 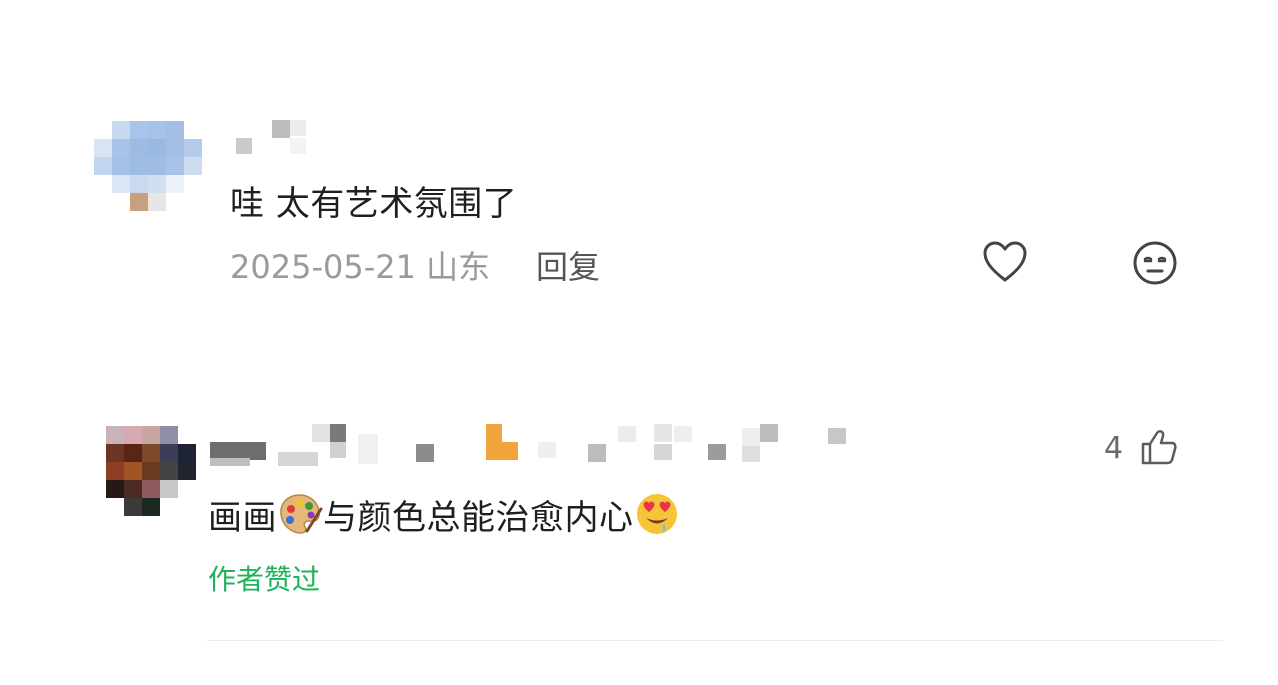 I want to click on comment-date: 2025-05-21, so click(x=323, y=267).